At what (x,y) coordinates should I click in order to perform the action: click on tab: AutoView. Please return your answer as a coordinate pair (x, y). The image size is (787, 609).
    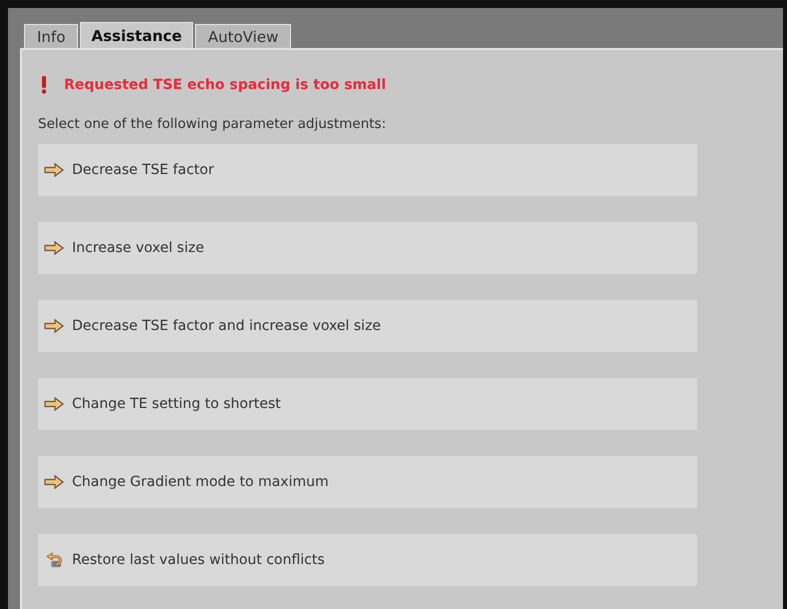
    Looking at the image, I should click on (243, 36).